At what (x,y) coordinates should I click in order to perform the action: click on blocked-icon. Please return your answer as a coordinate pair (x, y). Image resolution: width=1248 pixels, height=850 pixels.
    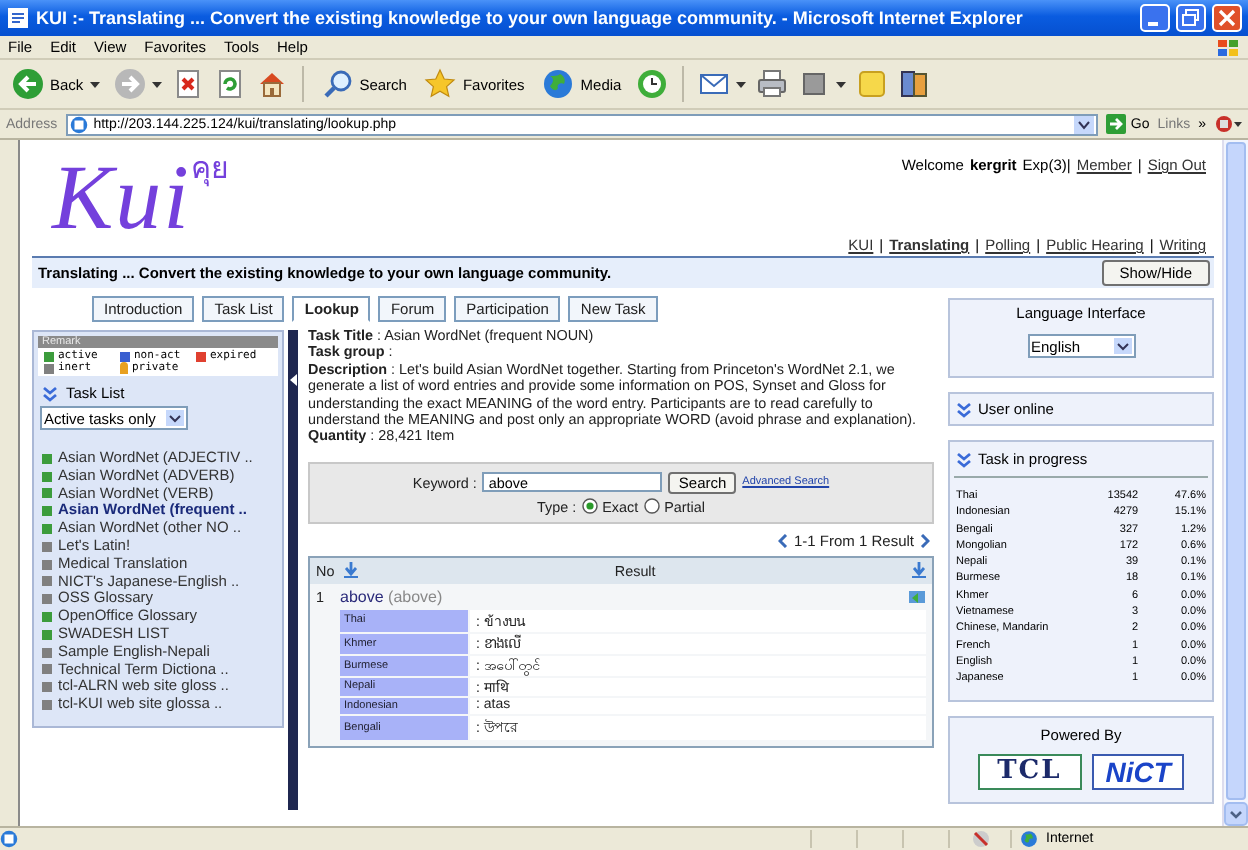
    Looking at the image, I should click on (980, 839).